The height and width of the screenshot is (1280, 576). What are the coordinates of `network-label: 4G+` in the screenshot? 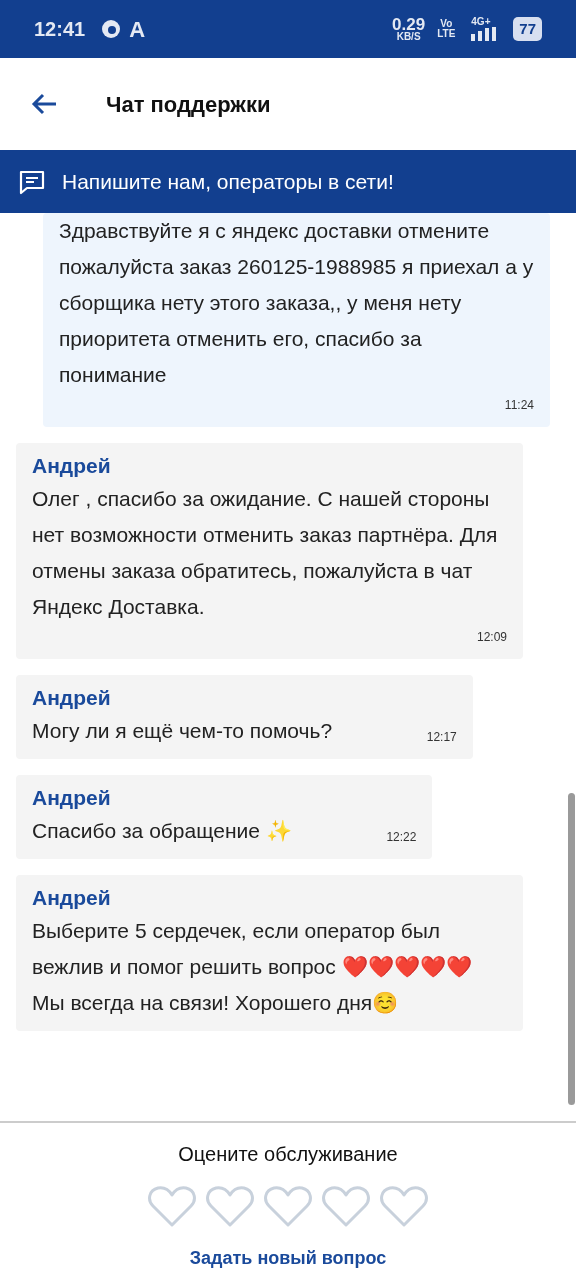 It's located at (481, 22).